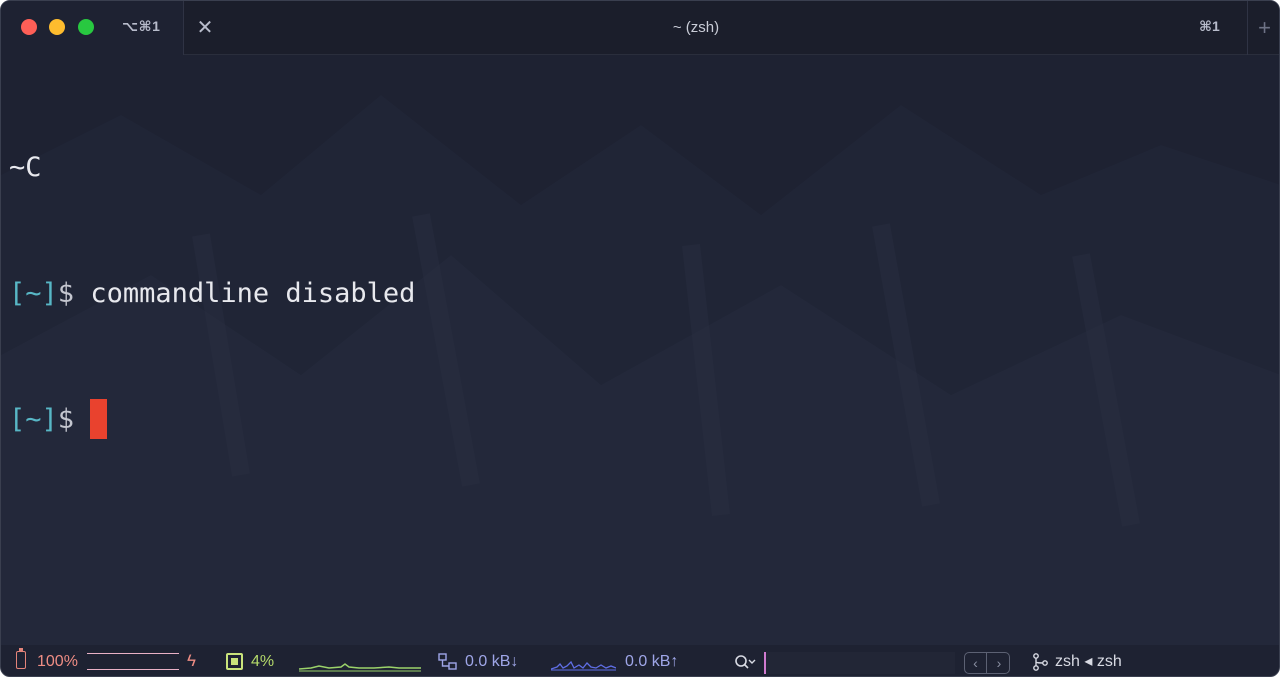 Image resolution: width=1280 pixels, height=677 pixels. I want to click on charging-icon: ϟ, so click(191, 660).